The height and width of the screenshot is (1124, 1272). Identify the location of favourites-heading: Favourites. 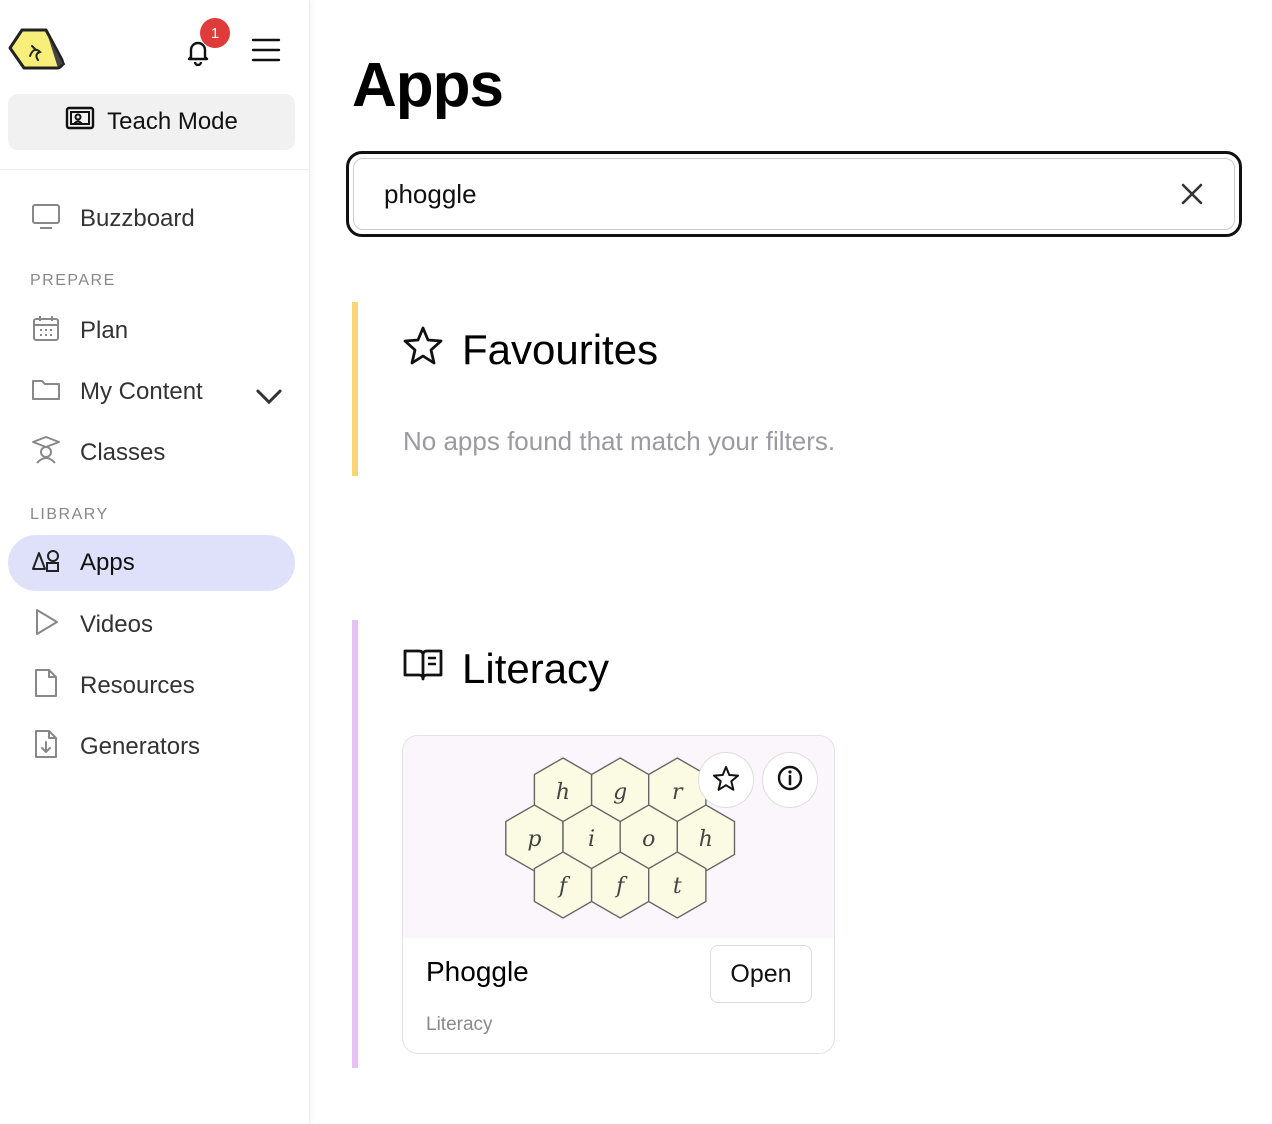
(530, 350).